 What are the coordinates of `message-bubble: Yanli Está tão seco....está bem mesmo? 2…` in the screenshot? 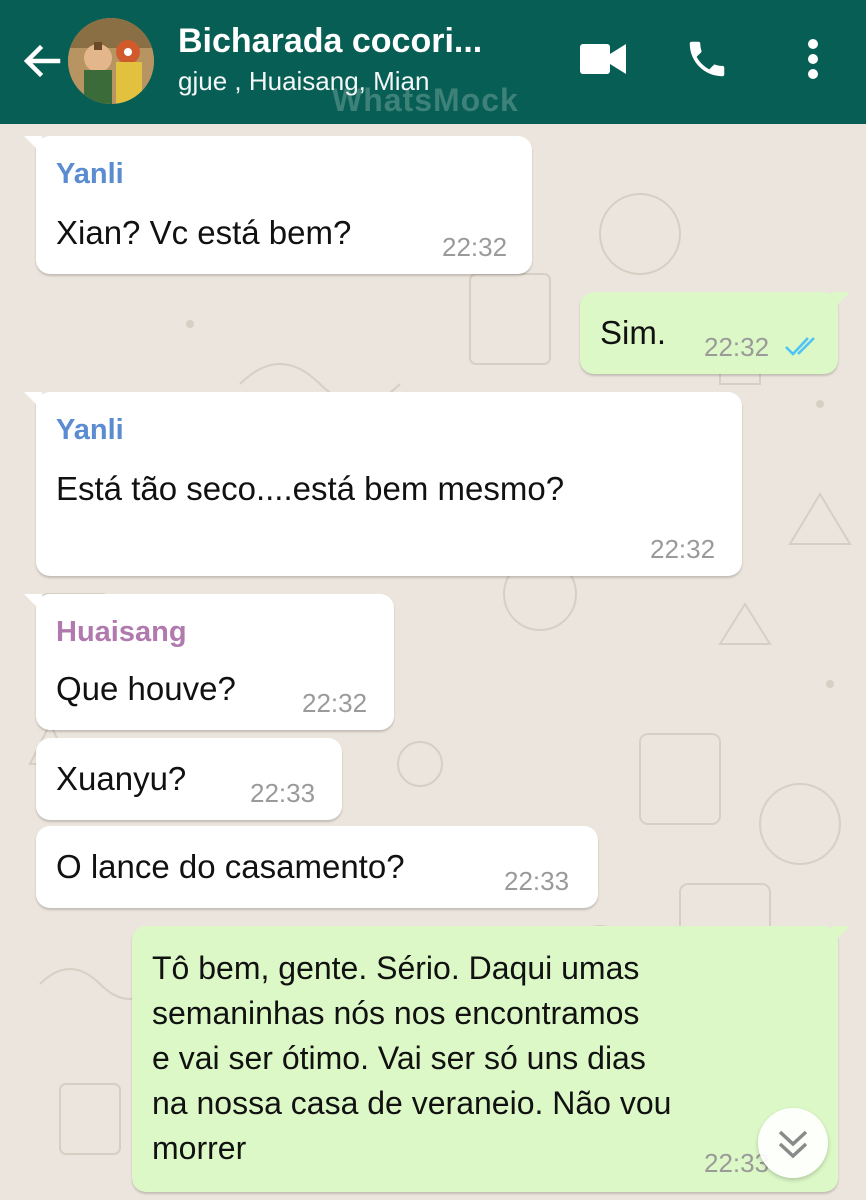 It's located at (383, 484).